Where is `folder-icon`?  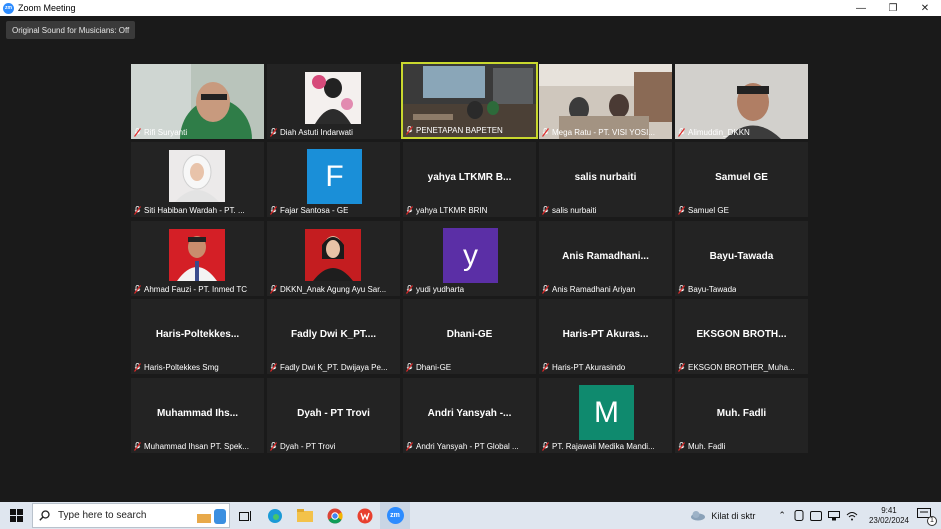 folder-icon is located at coordinates (305, 515).